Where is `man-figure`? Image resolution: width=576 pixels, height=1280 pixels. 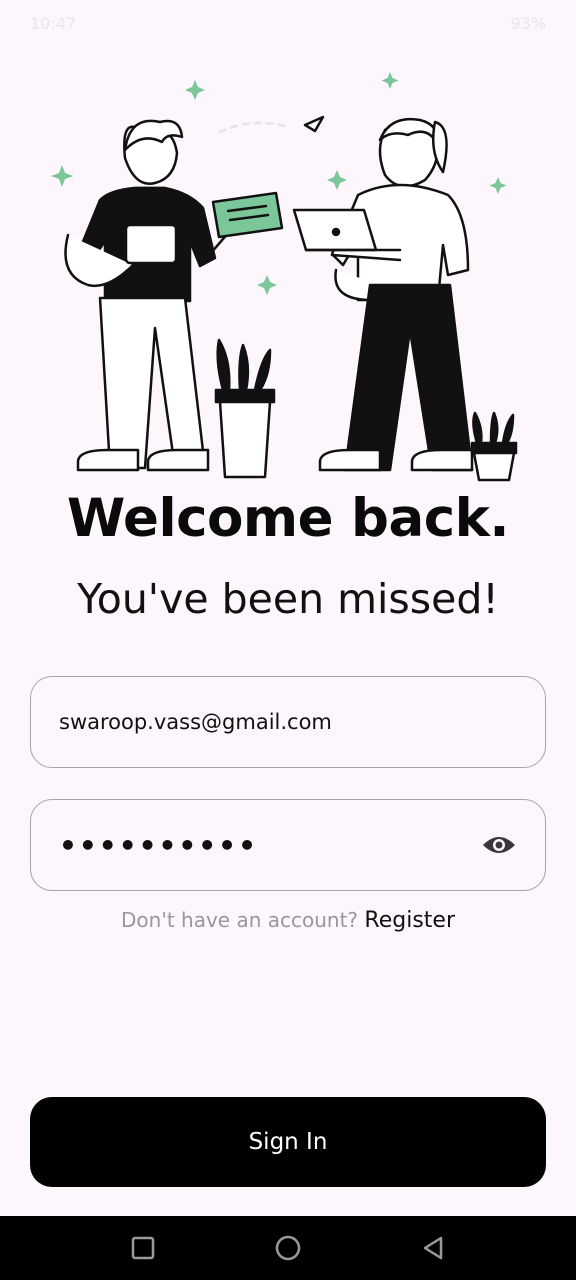
man-figure is located at coordinates (150, 295).